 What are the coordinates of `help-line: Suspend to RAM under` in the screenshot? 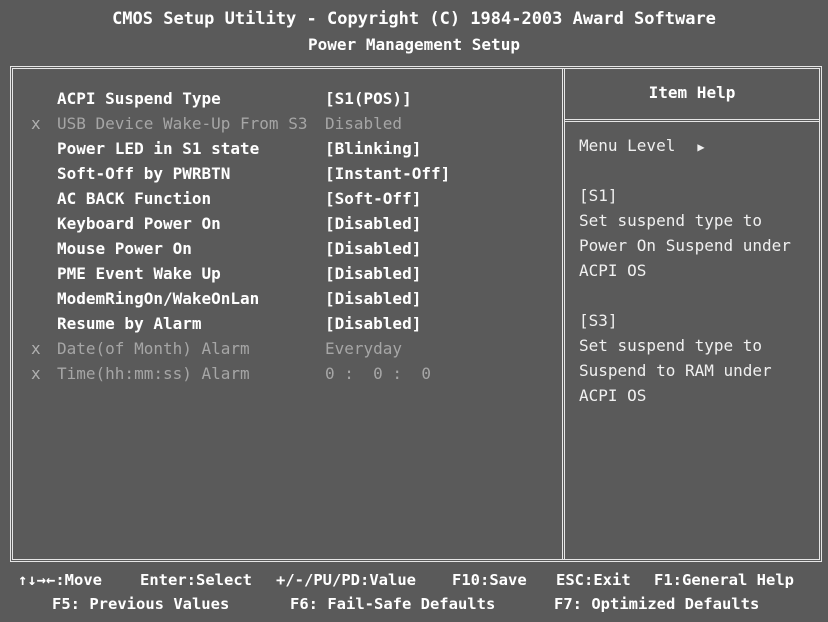 It's located at (675, 370).